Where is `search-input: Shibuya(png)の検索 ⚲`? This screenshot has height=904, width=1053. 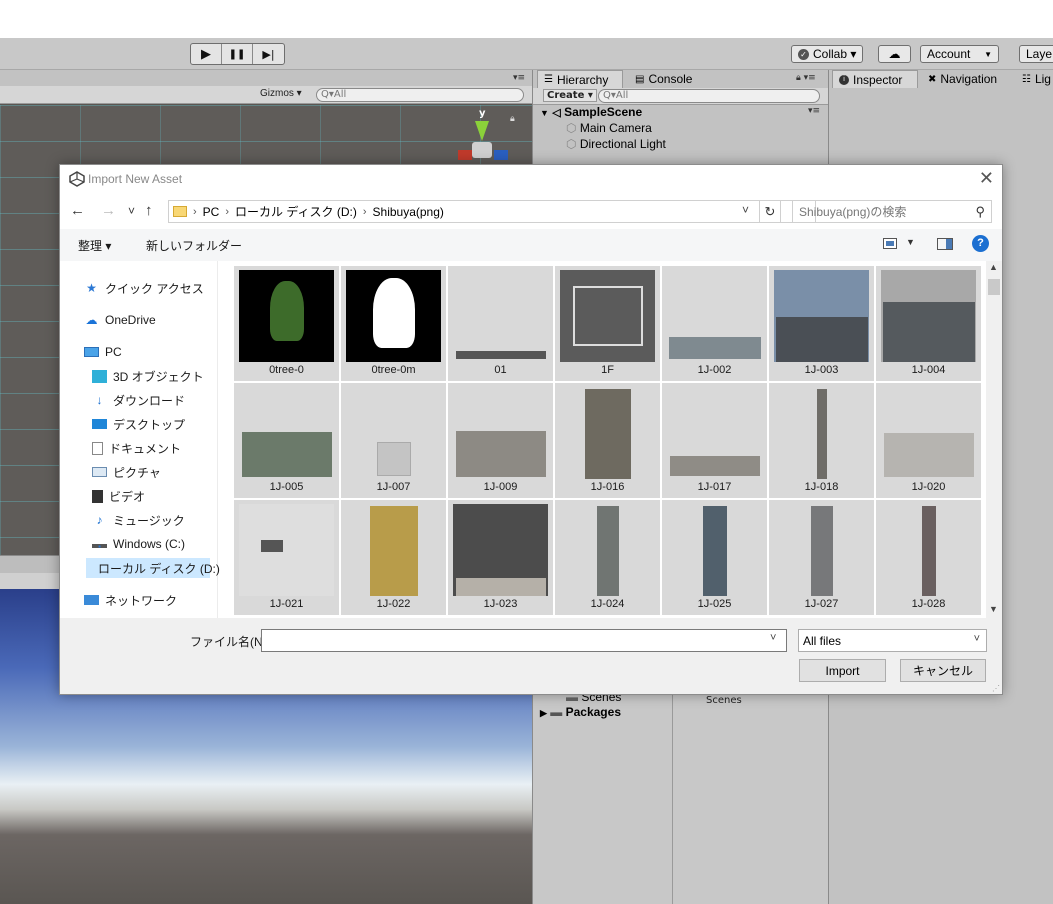 search-input: Shibuya(png)の検索 ⚲ is located at coordinates (892, 211).